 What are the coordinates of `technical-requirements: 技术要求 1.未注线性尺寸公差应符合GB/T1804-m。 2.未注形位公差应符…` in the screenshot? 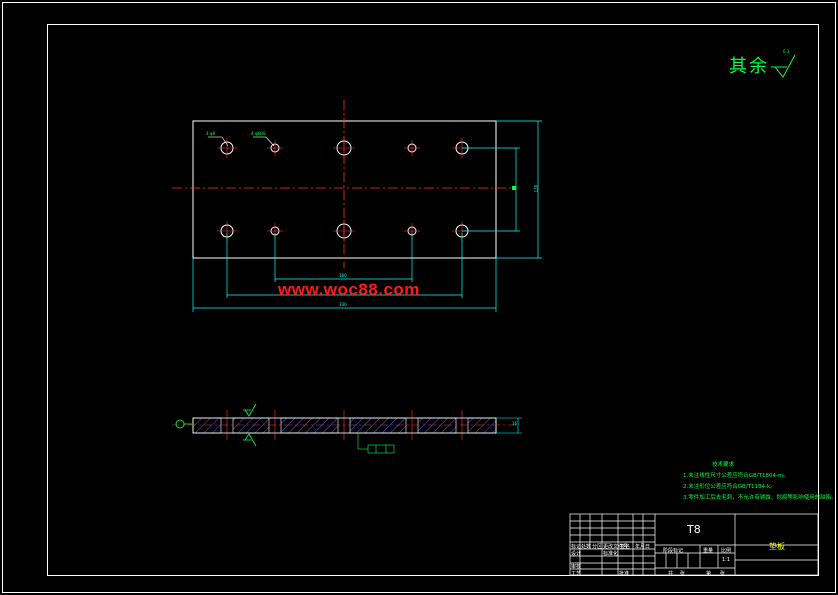 It's located at (760, 482).